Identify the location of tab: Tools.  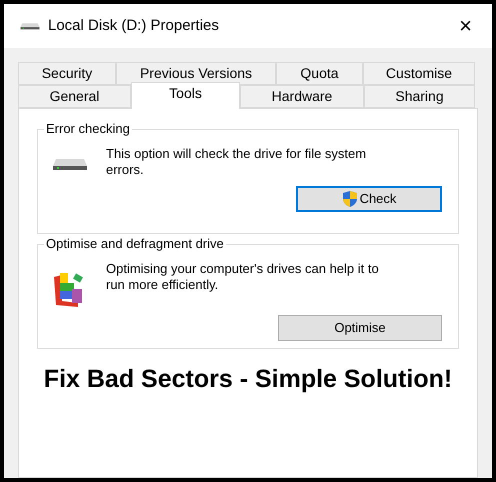
(185, 95).